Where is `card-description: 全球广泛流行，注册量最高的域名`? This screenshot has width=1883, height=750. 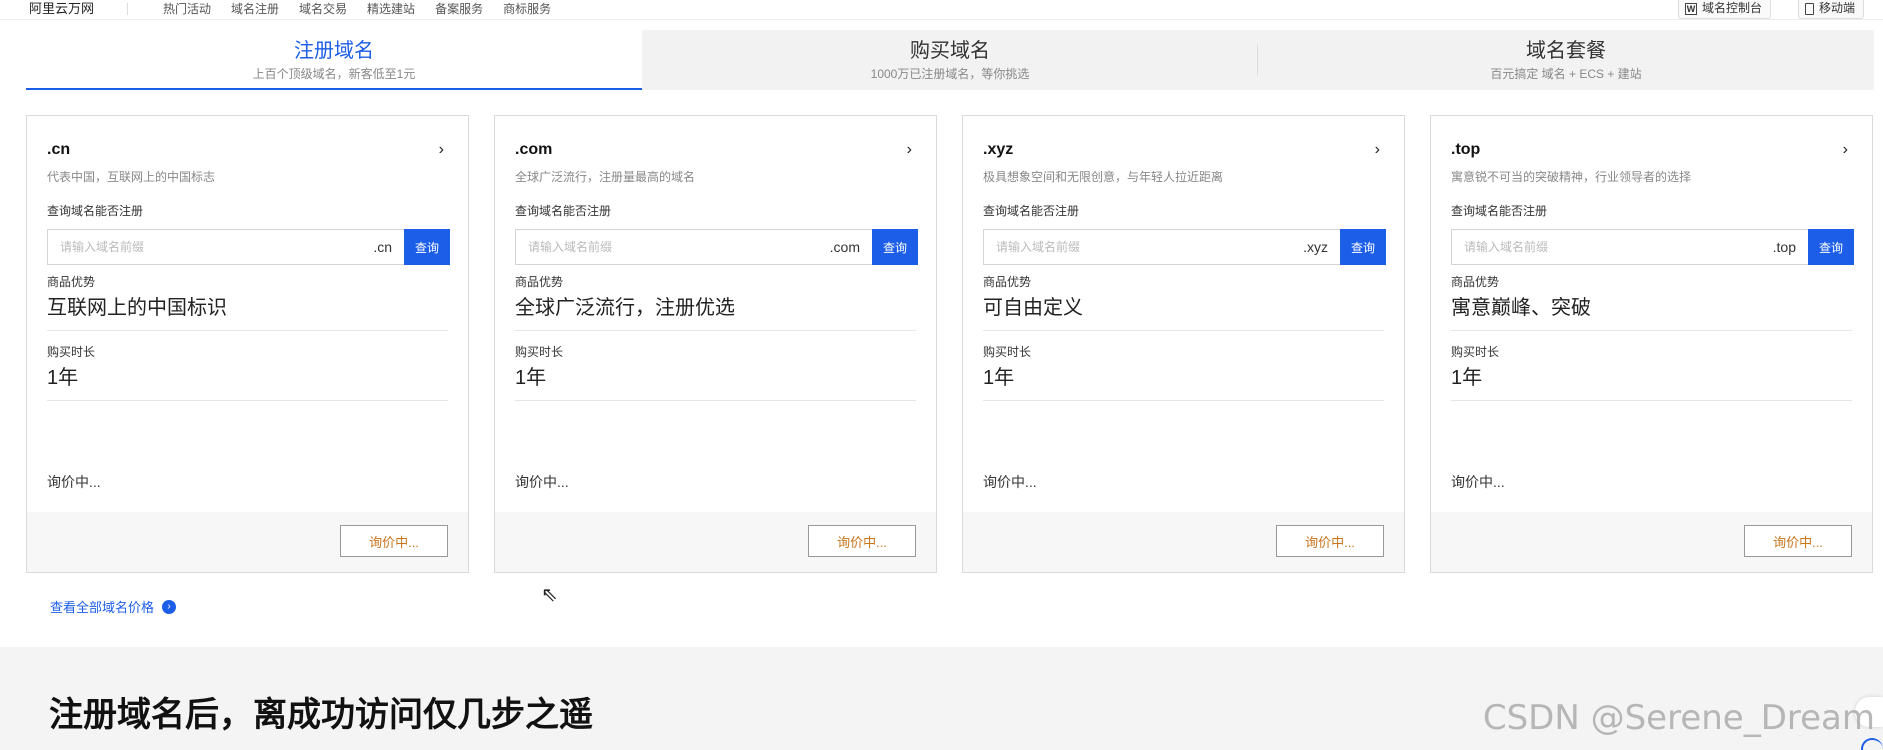
card-description: 全球广泛流行，注册量最高的域名 is located at coordinates (605, 177).